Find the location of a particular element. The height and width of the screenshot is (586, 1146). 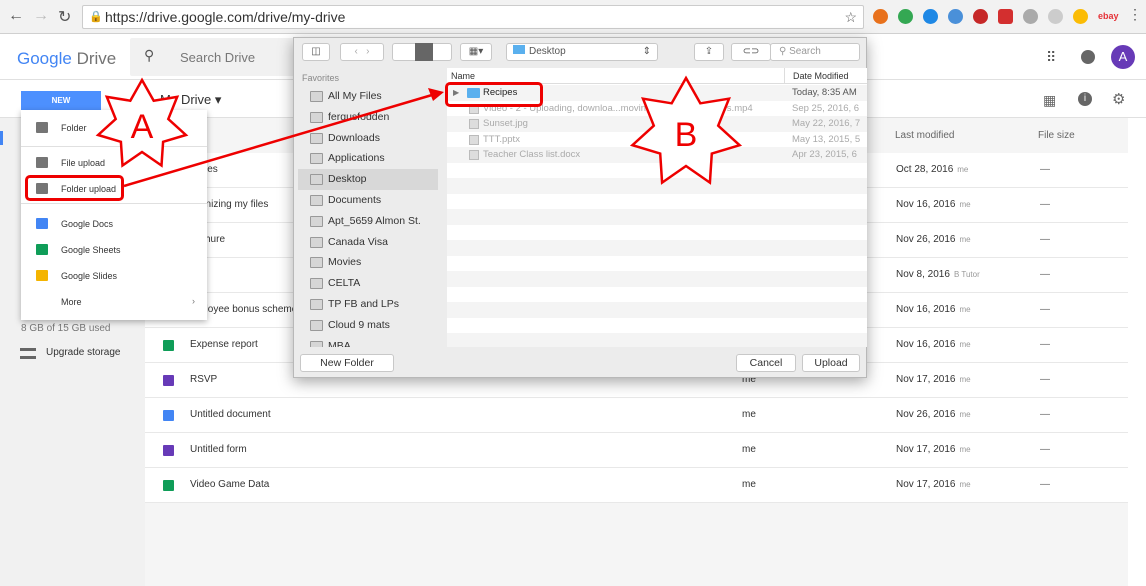

annotation-layer: A B is located at coordinates (419, 131).